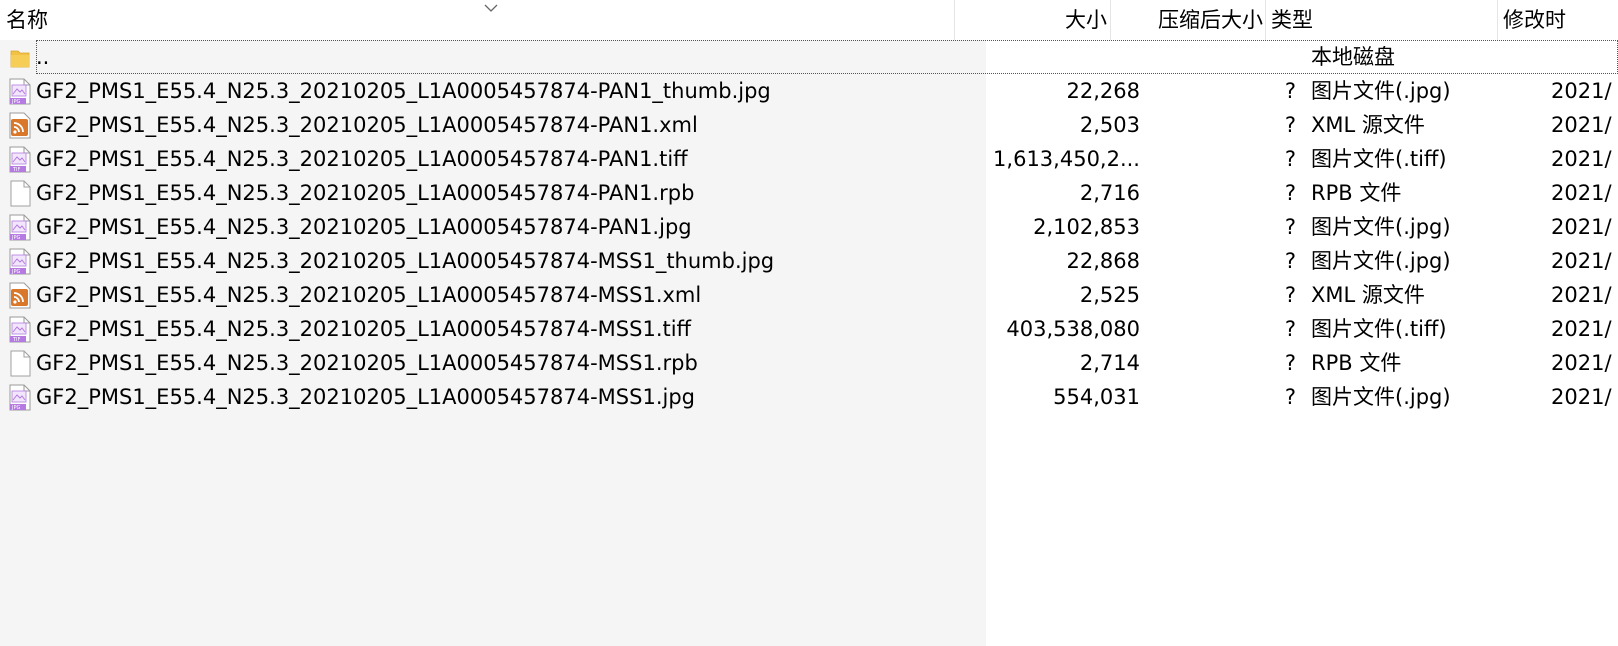 The height and width of the screenshot is (646, 1618). What do you see at coordinates (1383, 20) in the screenshot?
I see `column-header-type: 类型` at bounding box center [1383, 20].